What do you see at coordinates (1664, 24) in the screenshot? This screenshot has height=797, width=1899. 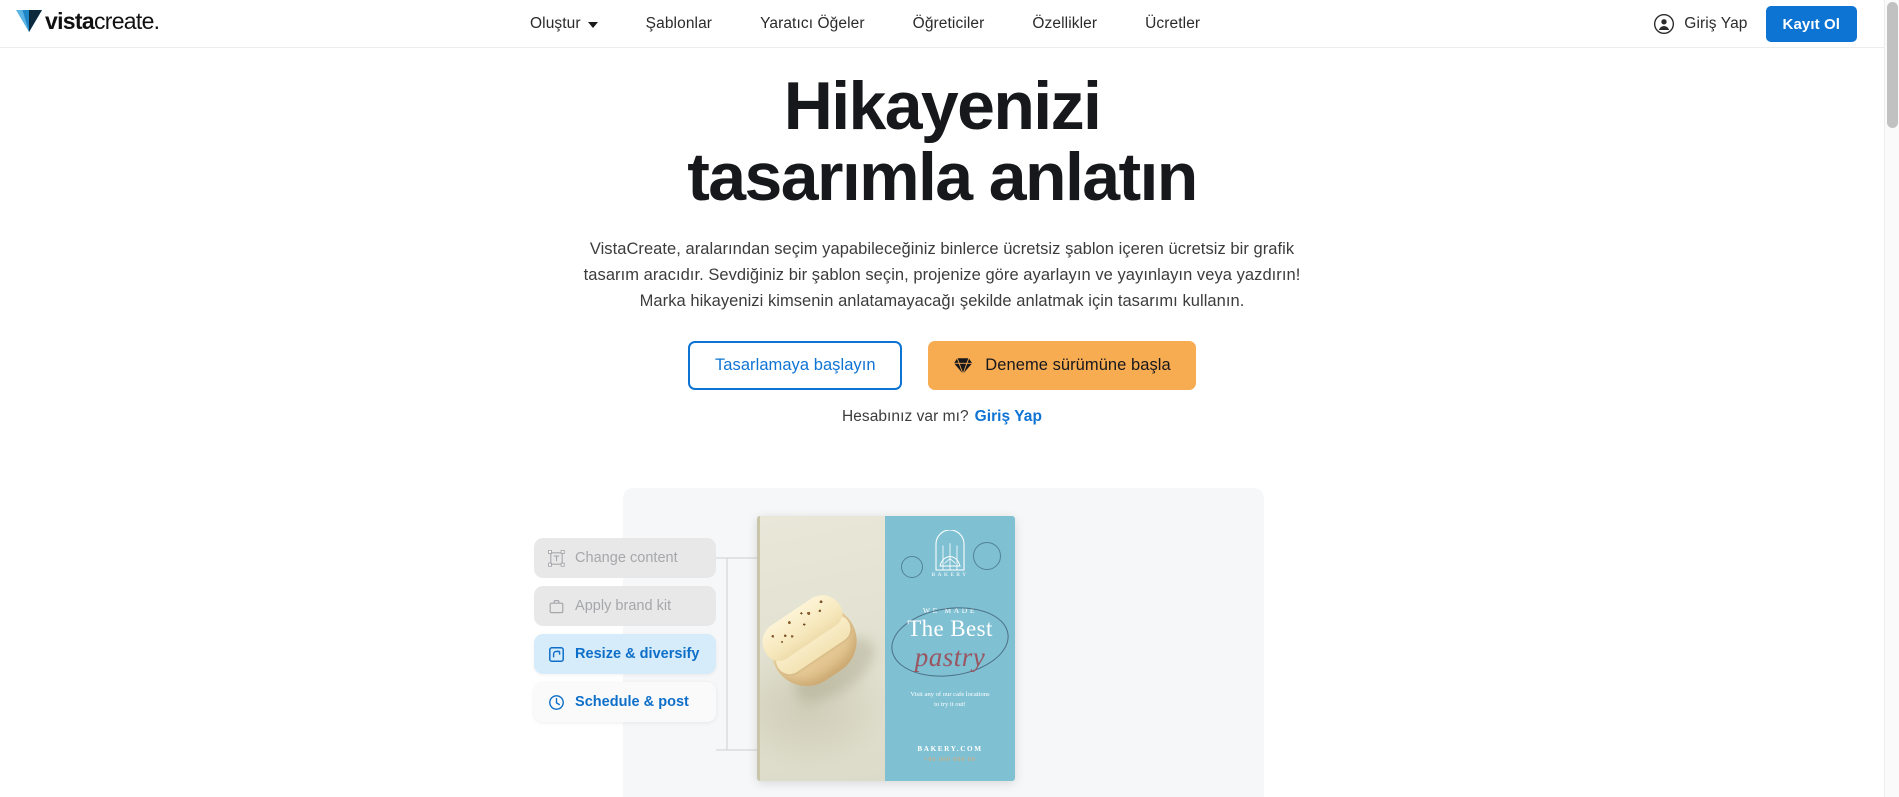 I see `user-circle-icon` at bounding box center [1664, 24].